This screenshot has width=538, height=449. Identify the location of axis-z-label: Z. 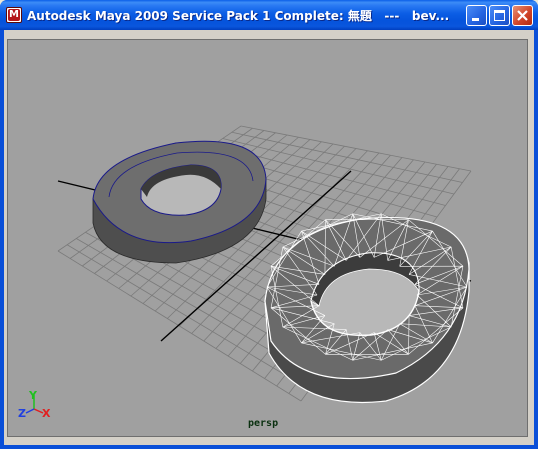
(22, 413).